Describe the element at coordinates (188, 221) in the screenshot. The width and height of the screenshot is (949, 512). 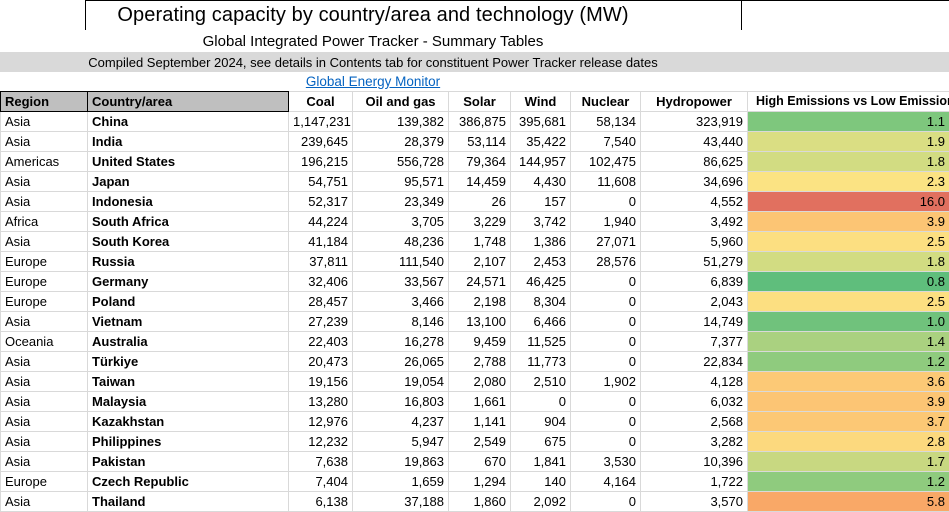
I see `country-cell: South Africa` at that location.